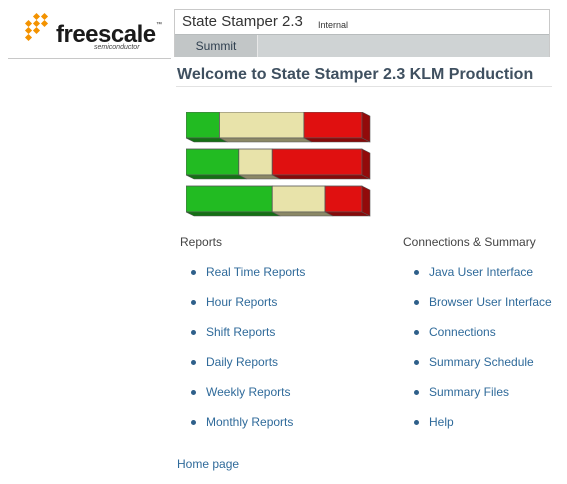 This screenshot has height=484, width=567. I want to click on tab-summit: Summit, so click(216, 46).